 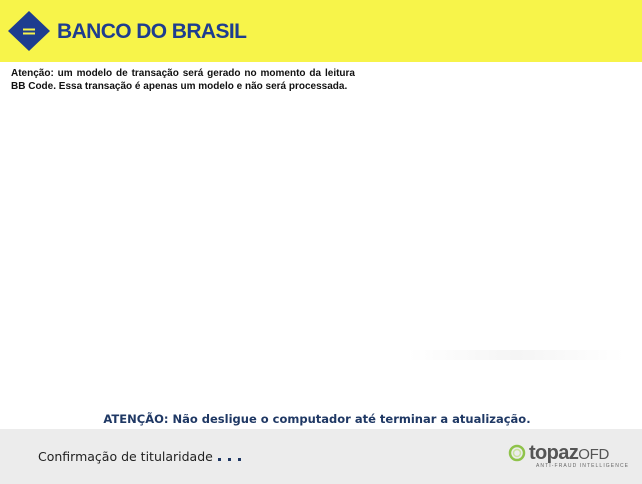 I want to click on banco-do-brasil-logo-icon, so click(x=29, y=31).